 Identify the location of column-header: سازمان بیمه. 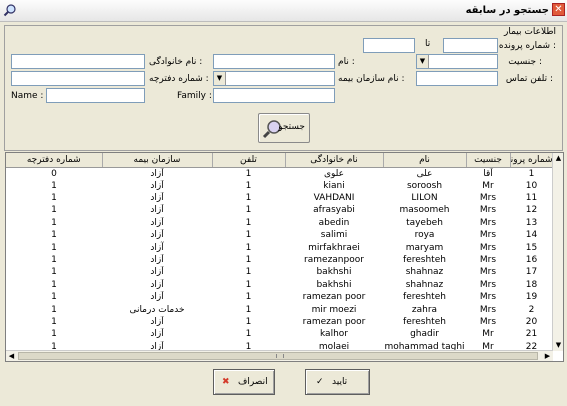
(157, 160).